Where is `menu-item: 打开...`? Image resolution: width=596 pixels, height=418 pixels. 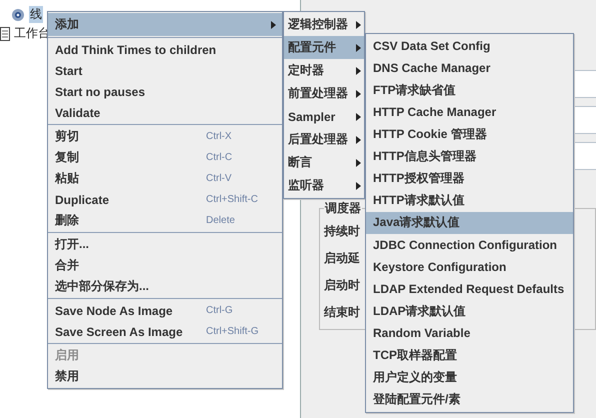
menu-item: 打开... is located at coordinates (165, 244).